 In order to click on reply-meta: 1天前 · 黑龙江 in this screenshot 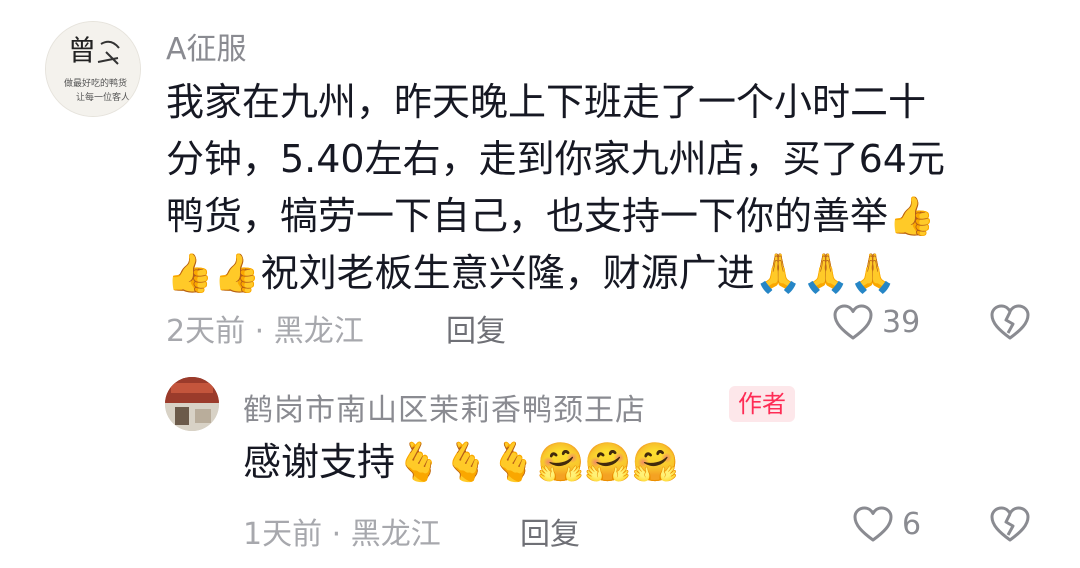, I will do `click(342, 534)`.